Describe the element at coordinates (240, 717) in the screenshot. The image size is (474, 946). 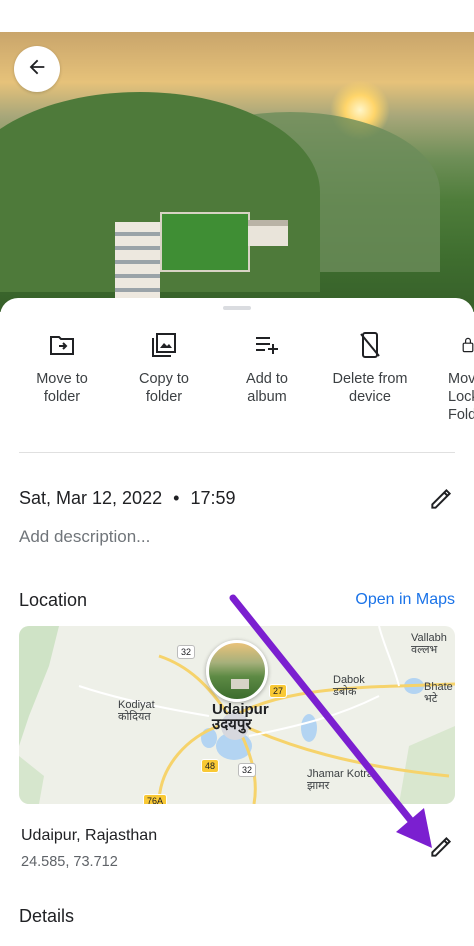
I see `map-city-label: Udaipur उदयपुर` at that location.